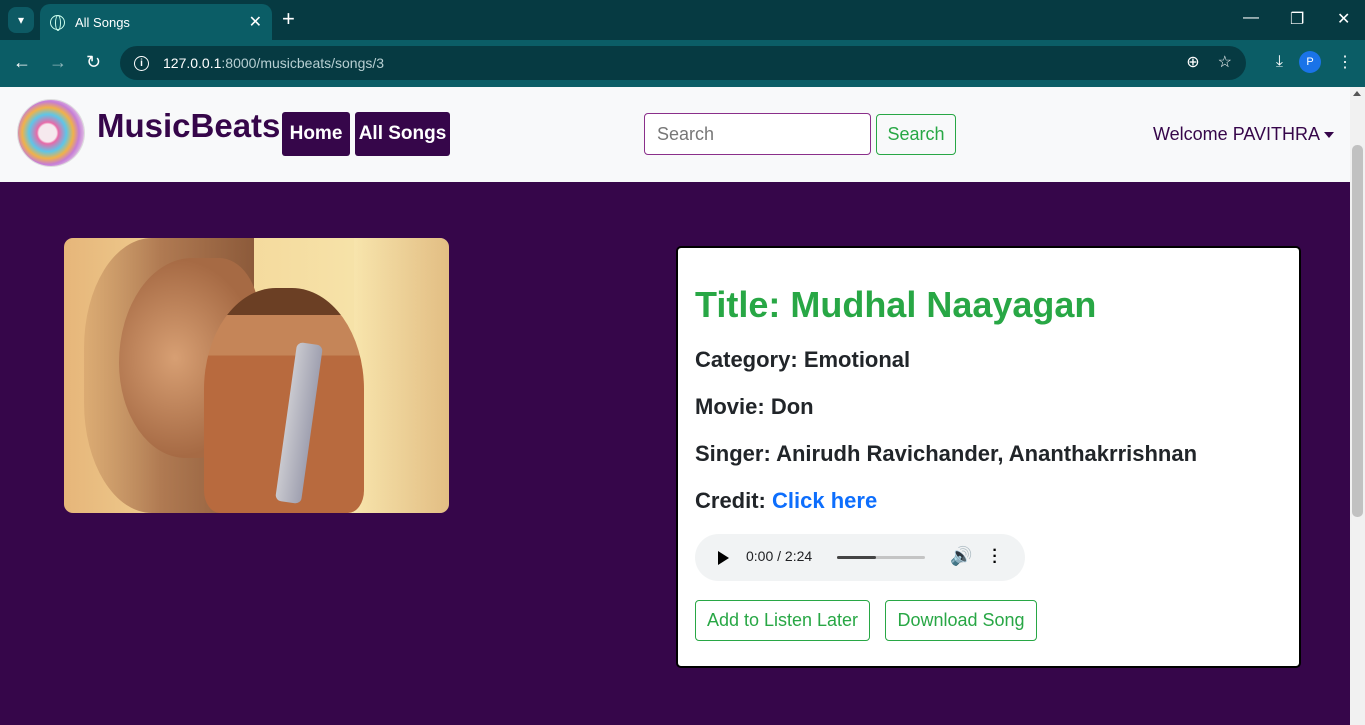  I want to click on credit-label: Credit:, so click(730, 500).